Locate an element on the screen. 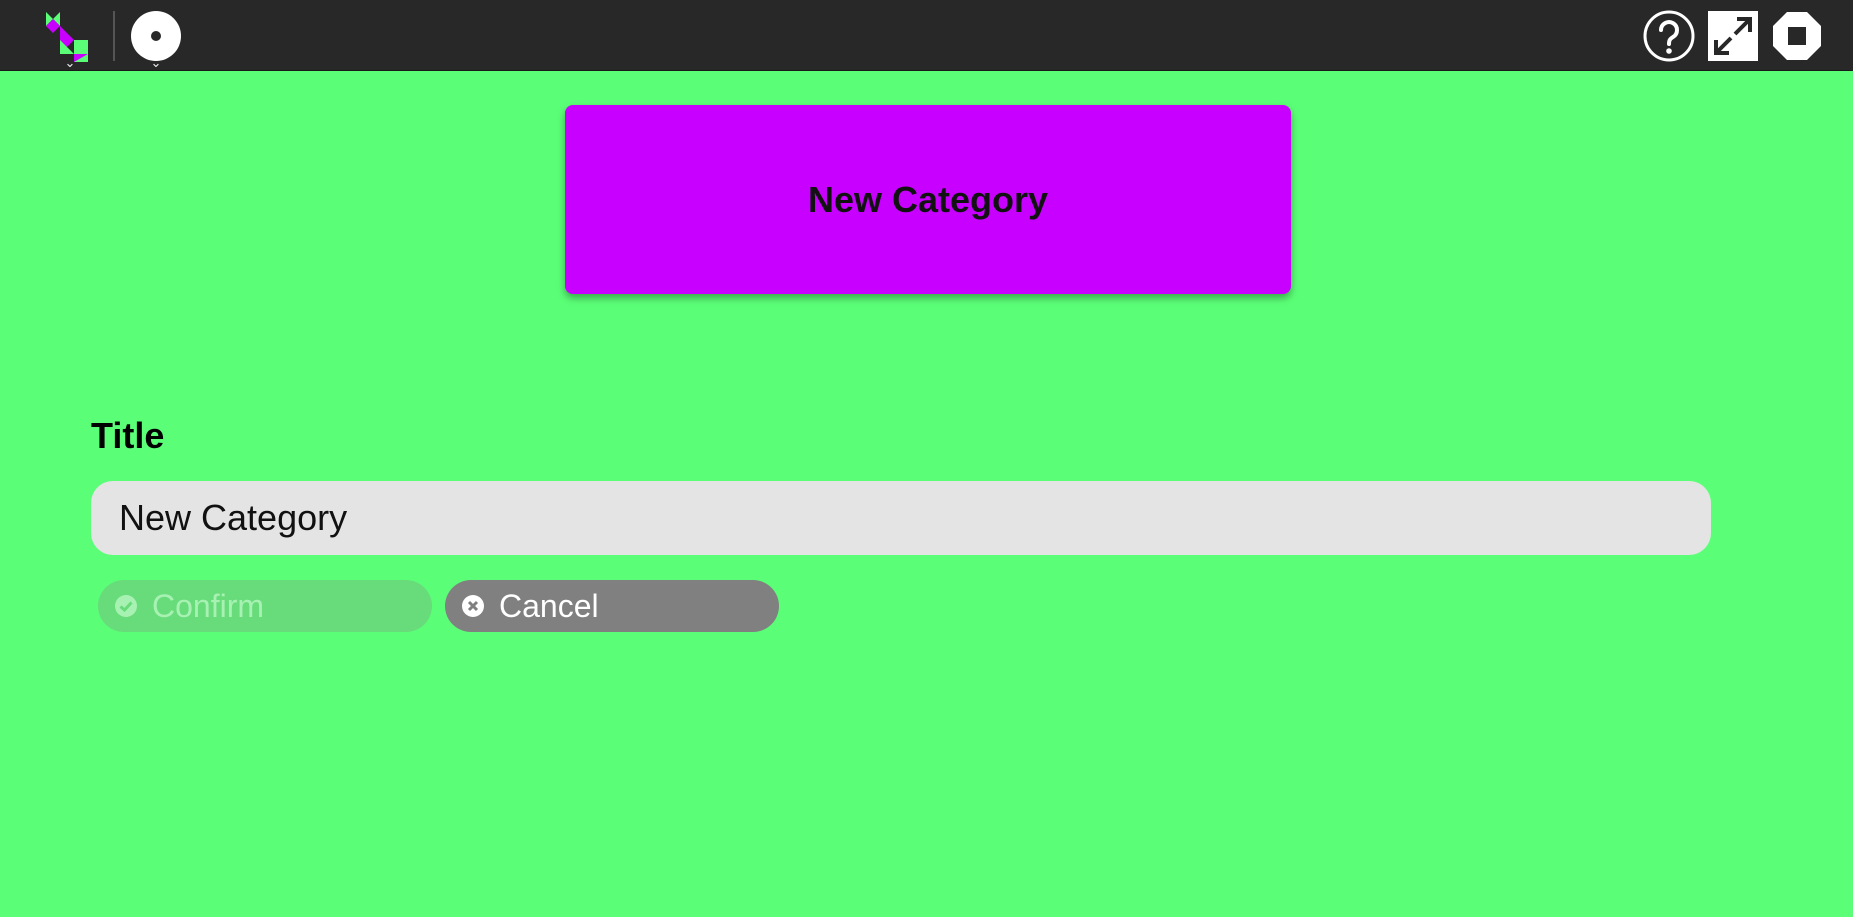 This screenshot has height=917, width=1853. fullscreen-button is located at coordinates (1733, 36).